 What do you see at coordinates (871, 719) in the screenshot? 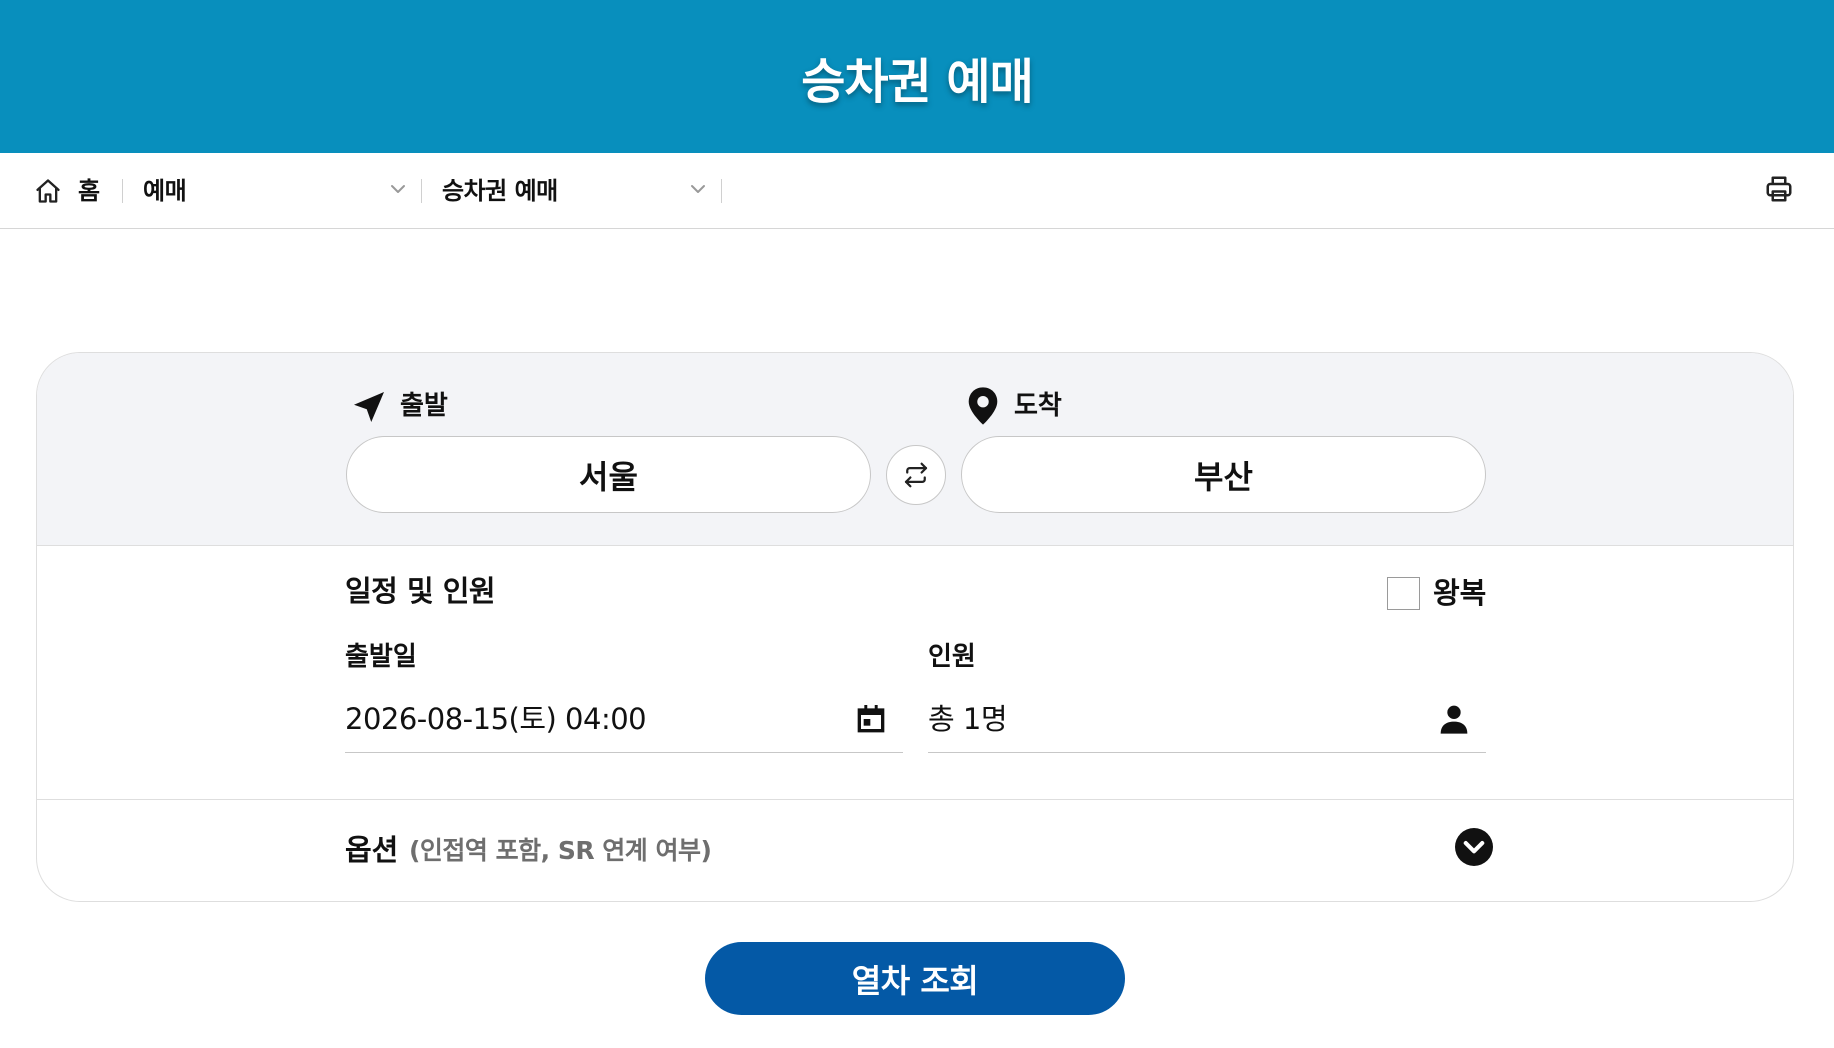
I see `calendar-icon` at bounding box center [871, 719].